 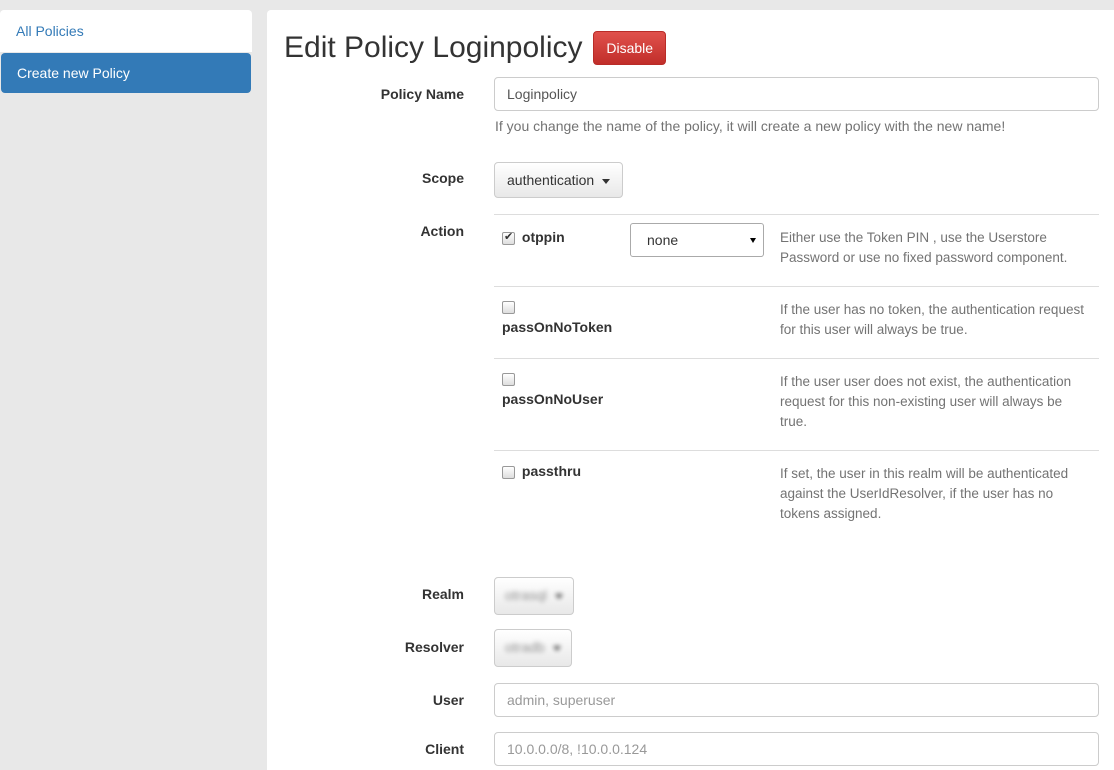 I want to click on passonnotoken-checkbox, so click(x=508, y=307).